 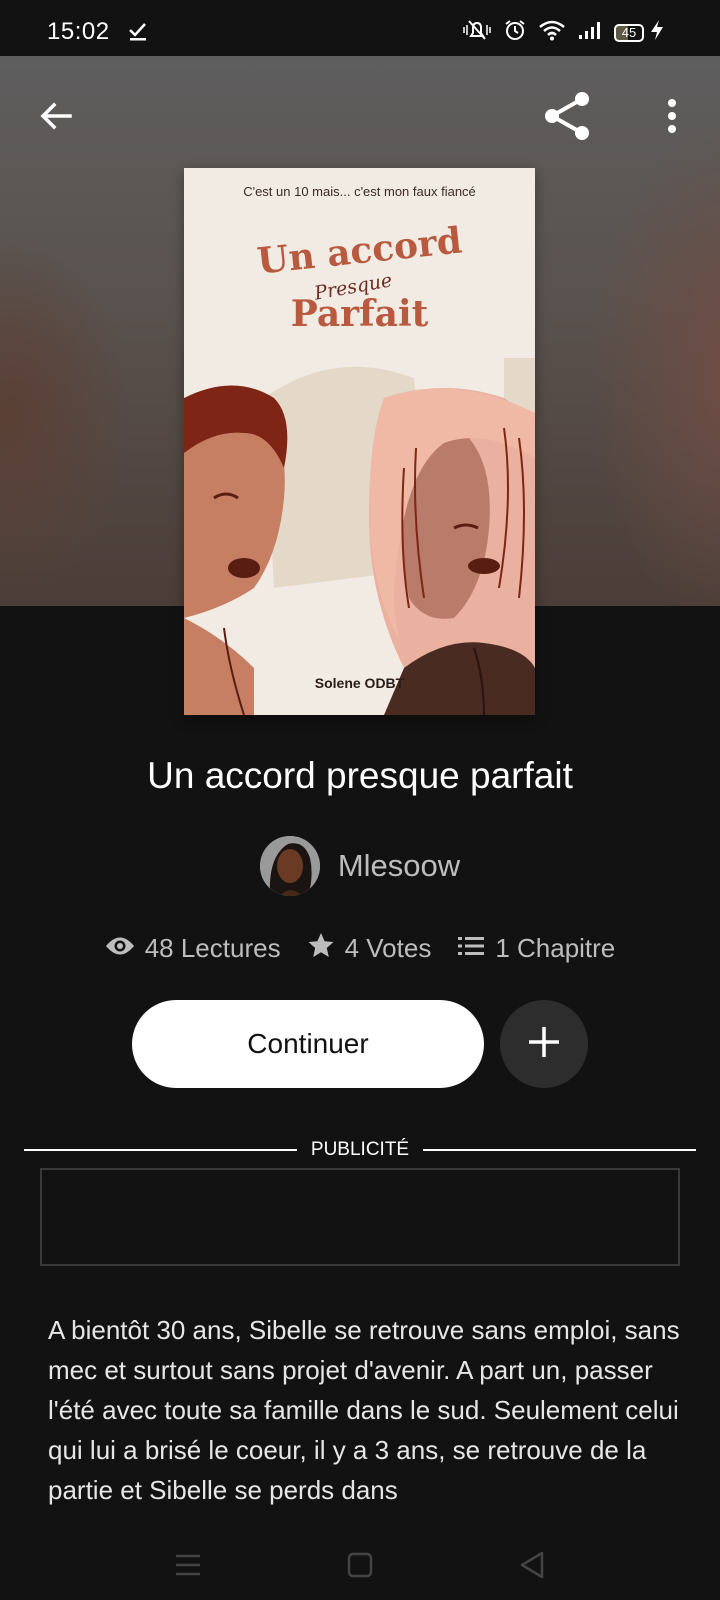 I want to click on status-time: 15:02, so click(x=78, y=31).